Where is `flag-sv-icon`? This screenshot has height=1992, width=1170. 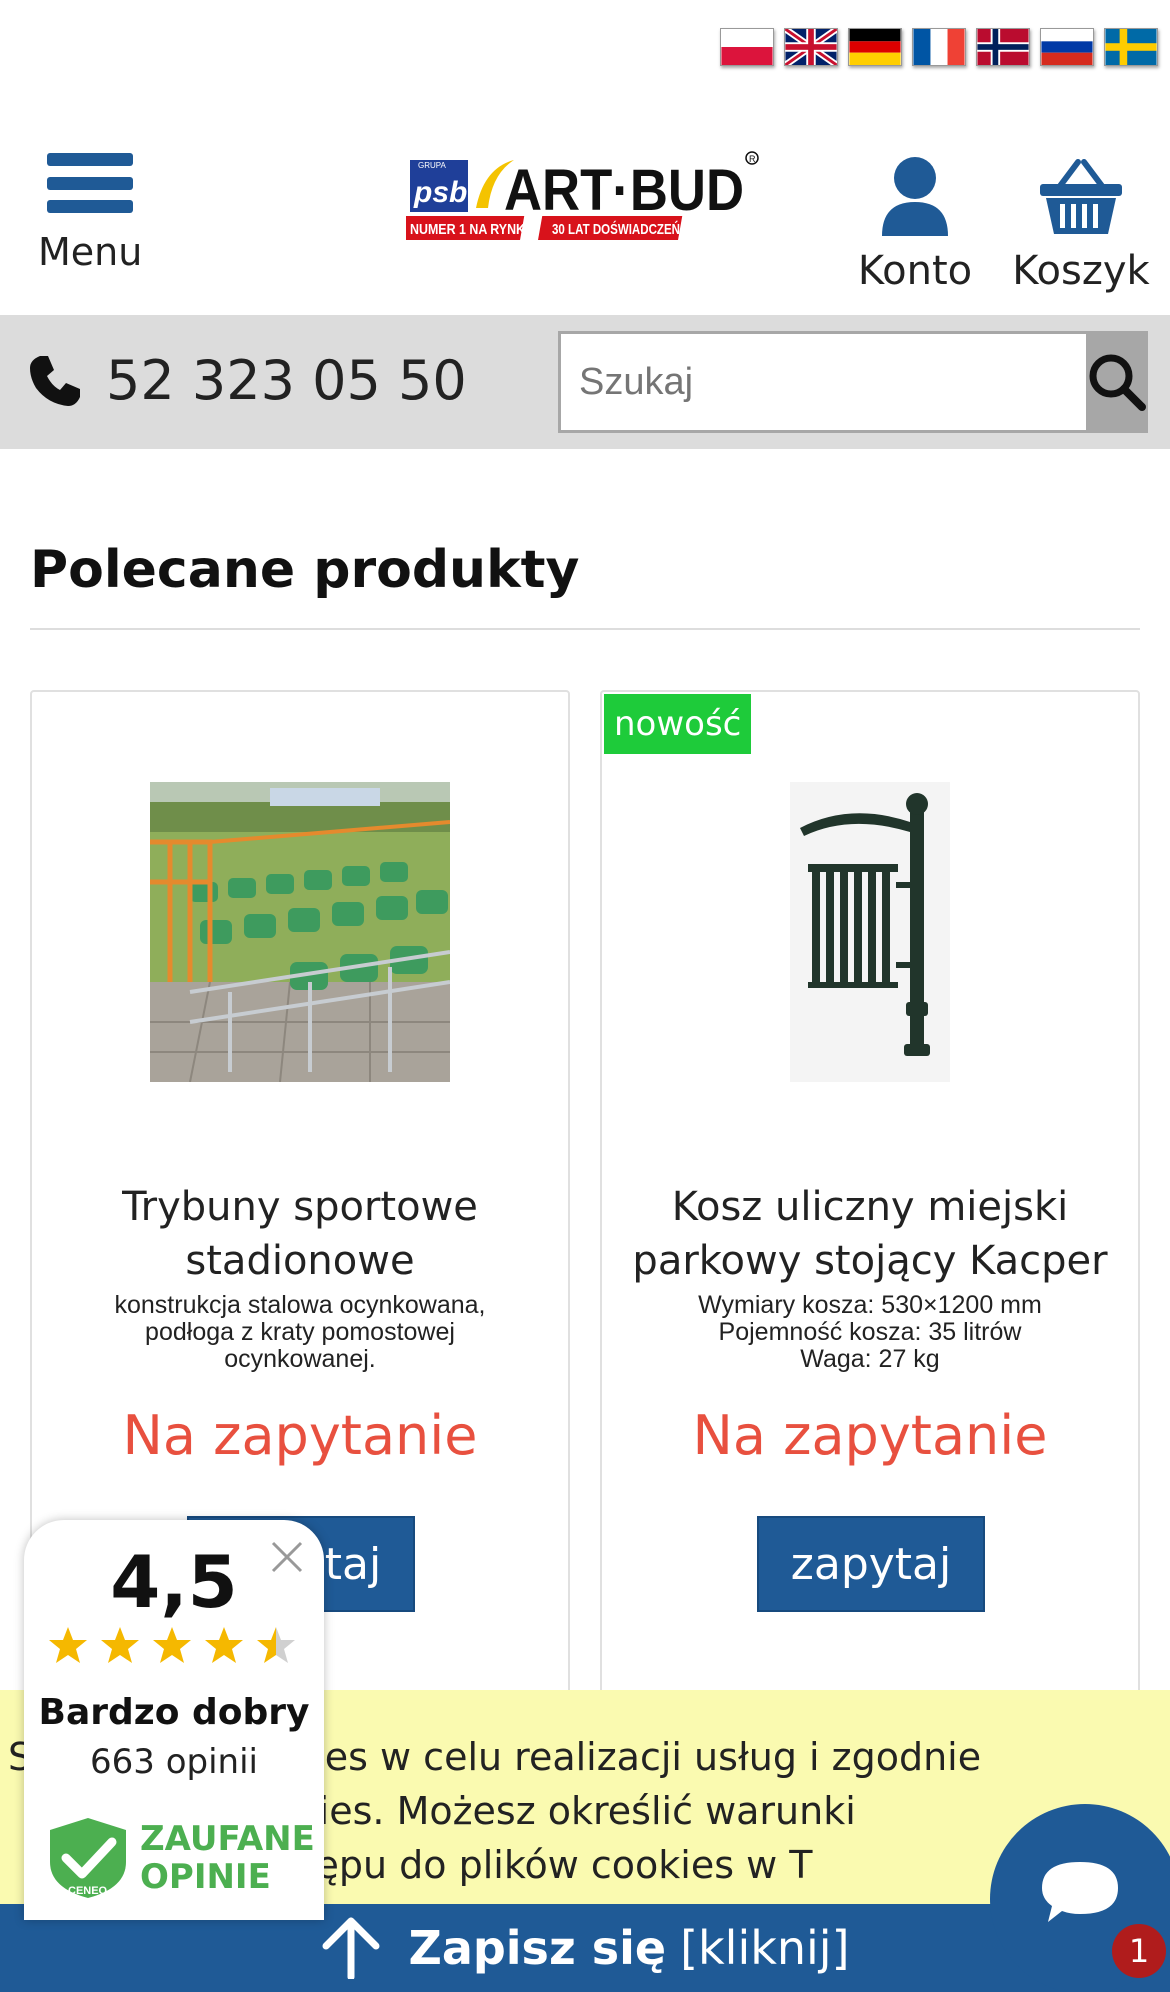 flag-sv-icon is located at coordinates (1131, 47).